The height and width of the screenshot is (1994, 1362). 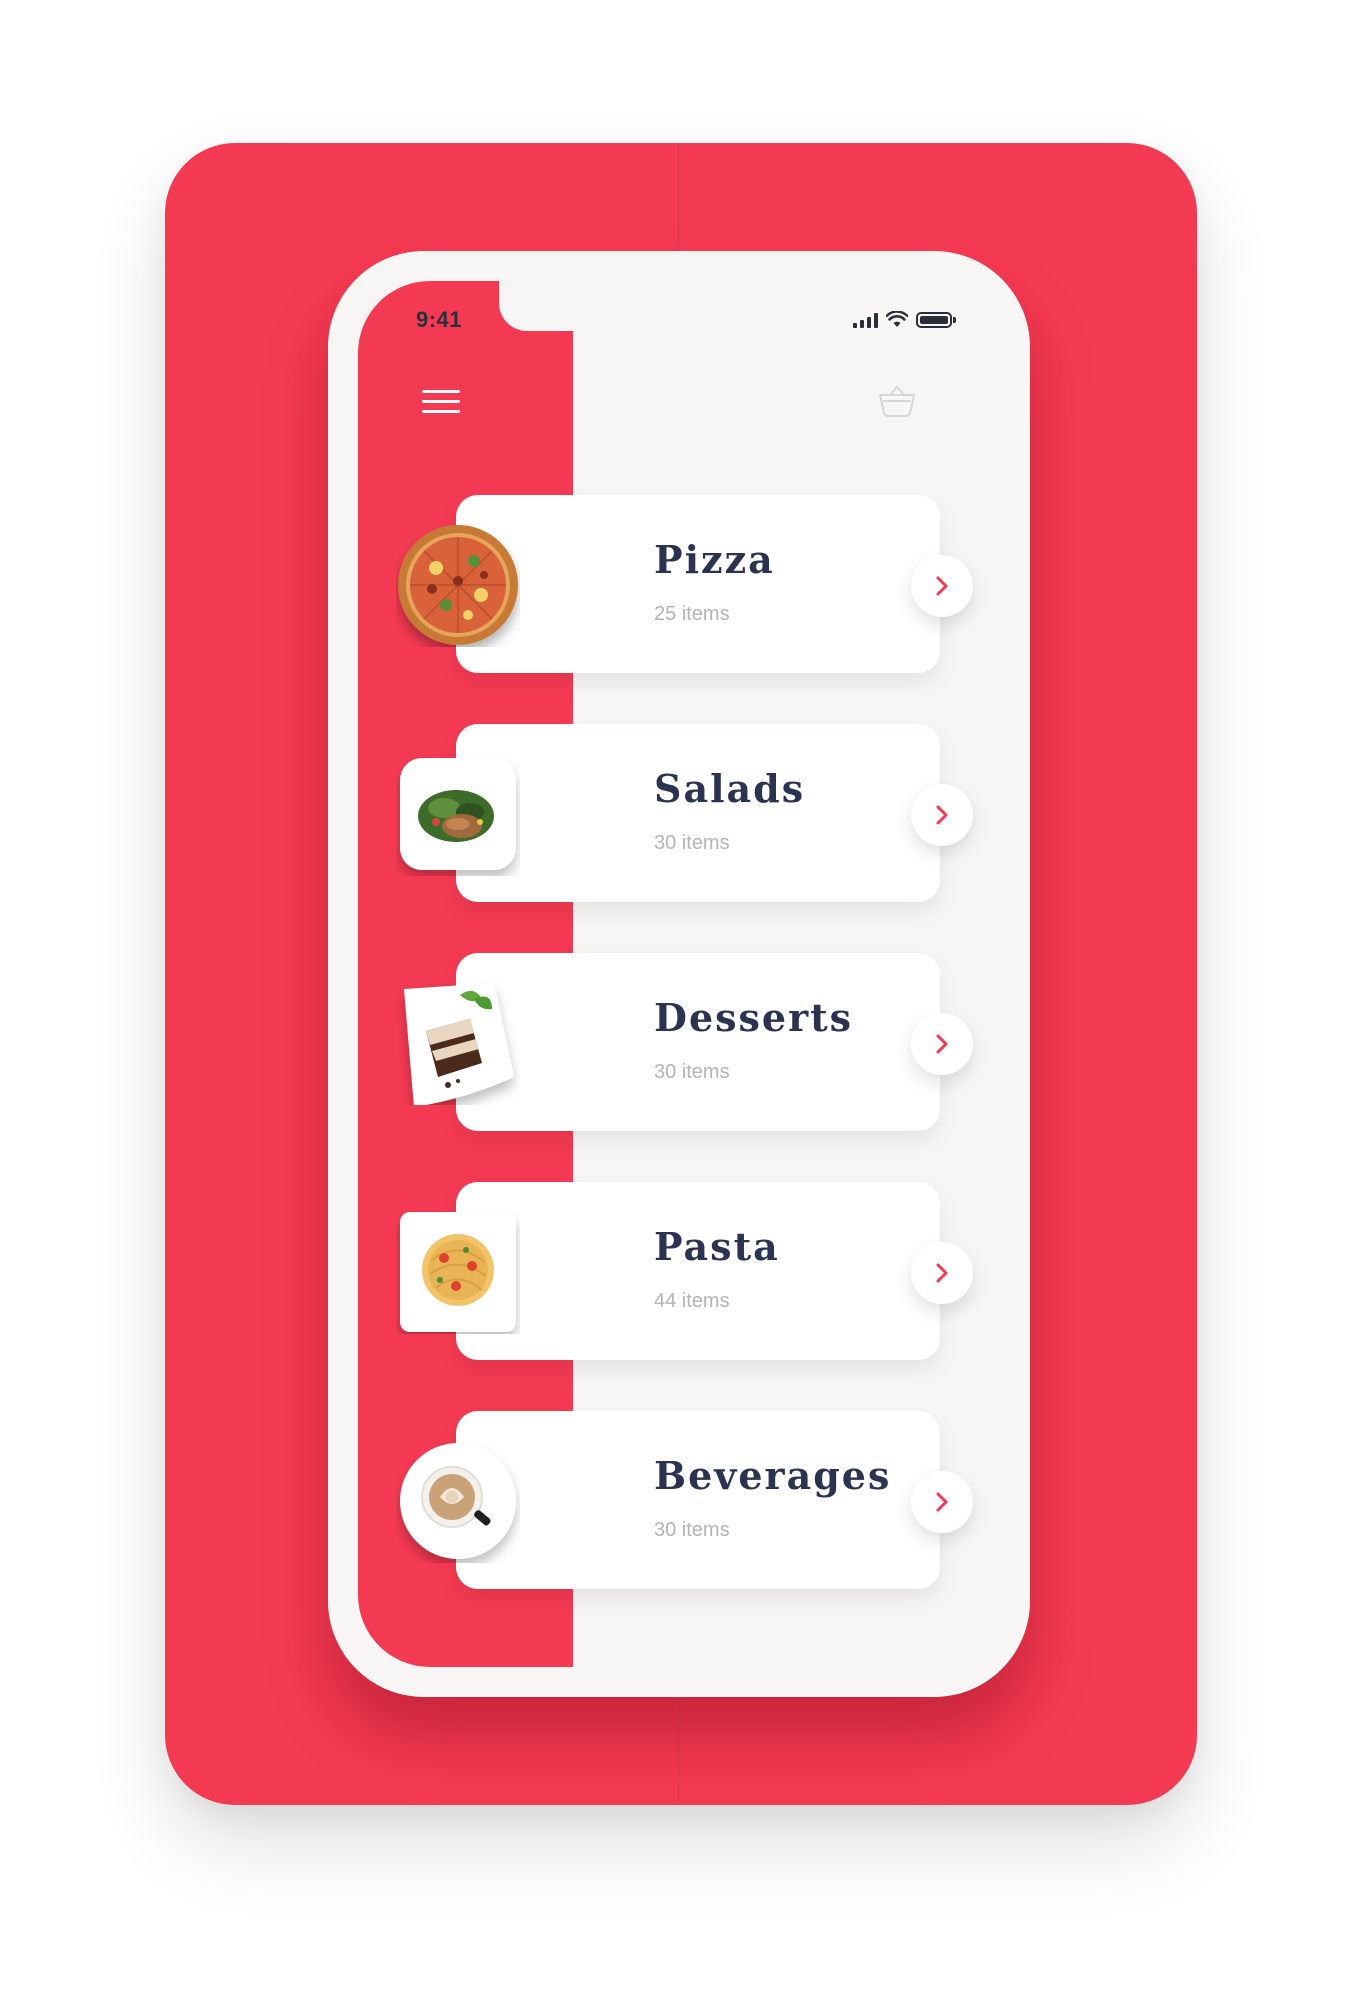 What do you see at coordinates (698, 813) in the screenshot?
I see `category-card-salads: Salads 30 items` at bounding box center [698, 813].